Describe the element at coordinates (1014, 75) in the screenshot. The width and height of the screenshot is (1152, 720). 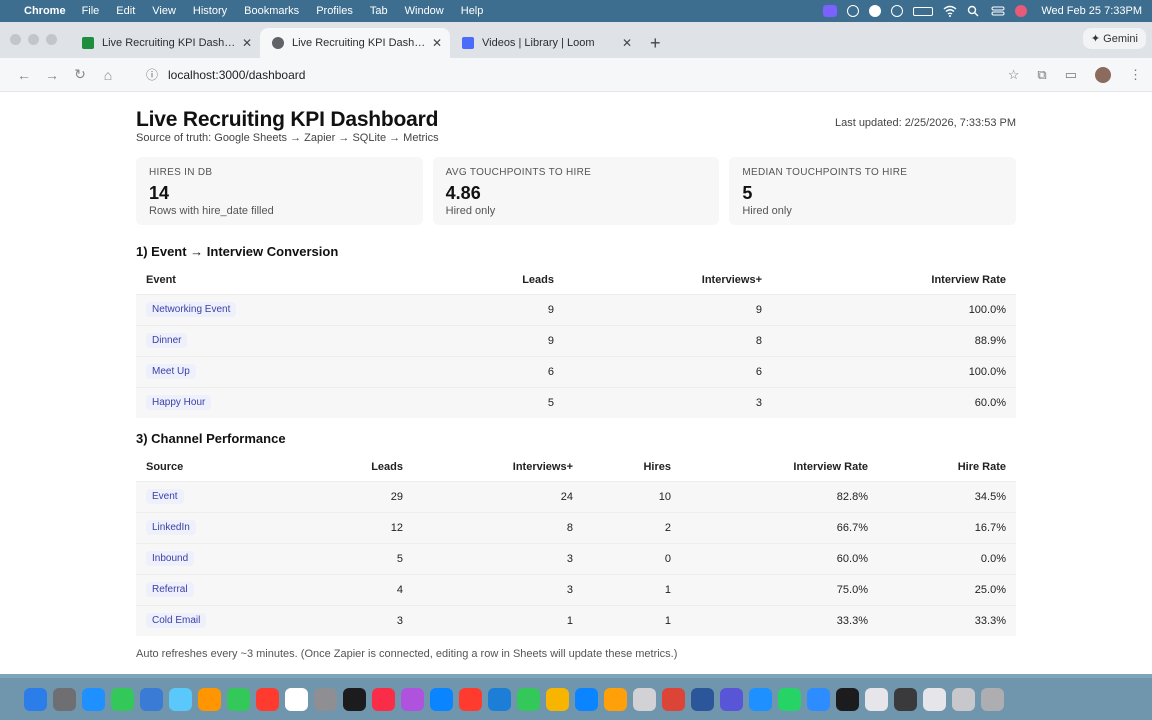
I see `bookmark-star-icon: ☆` at that location.